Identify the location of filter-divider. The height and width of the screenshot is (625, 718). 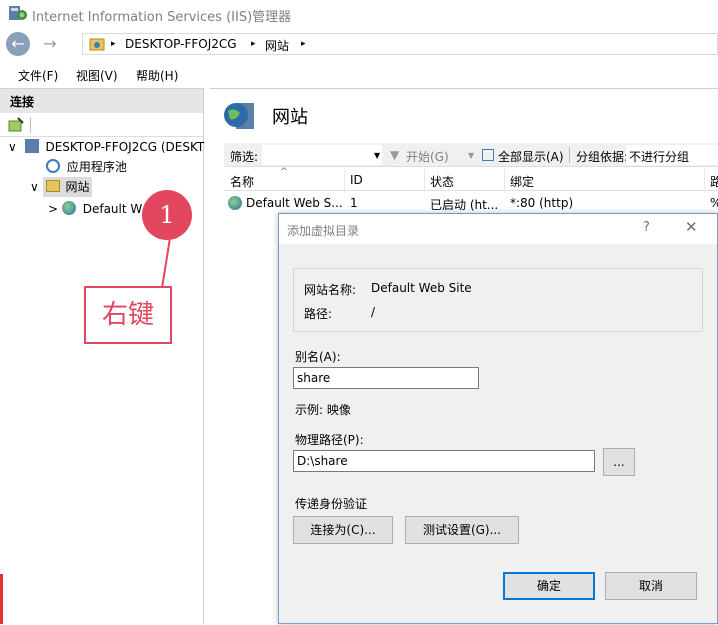
(569, 155).